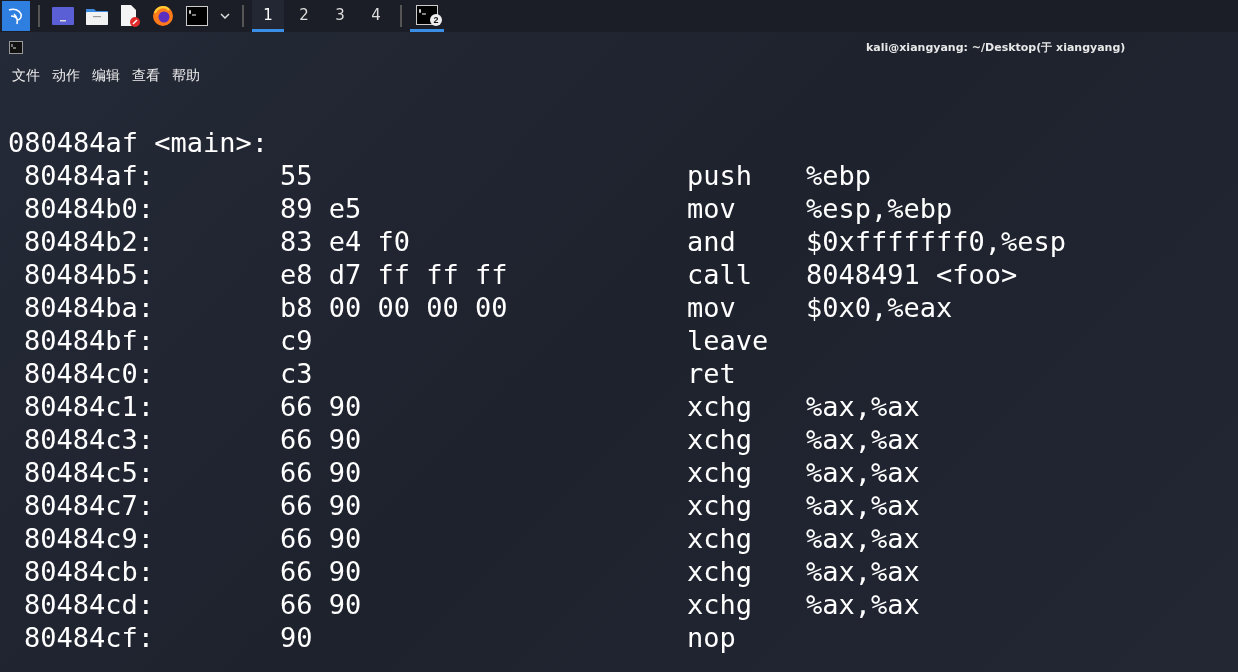 The width and height of the screenshot is (1238, 672). What do you see at coordinates (97, 16) in the screenshot?
I see `folder-icon` at bounding box center [97, 16].